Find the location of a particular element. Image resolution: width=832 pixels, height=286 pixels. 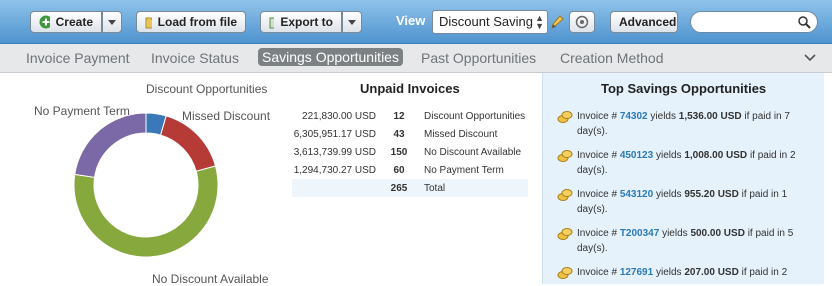

invoice-link: 127691 is located at coordinates (636, 272).